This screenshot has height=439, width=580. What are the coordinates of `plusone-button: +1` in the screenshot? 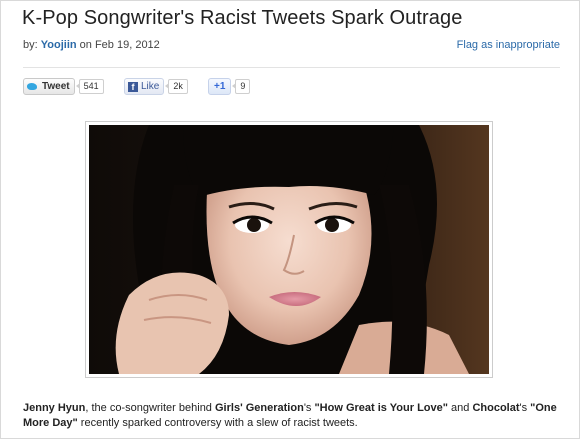 It's located at (220, 86).